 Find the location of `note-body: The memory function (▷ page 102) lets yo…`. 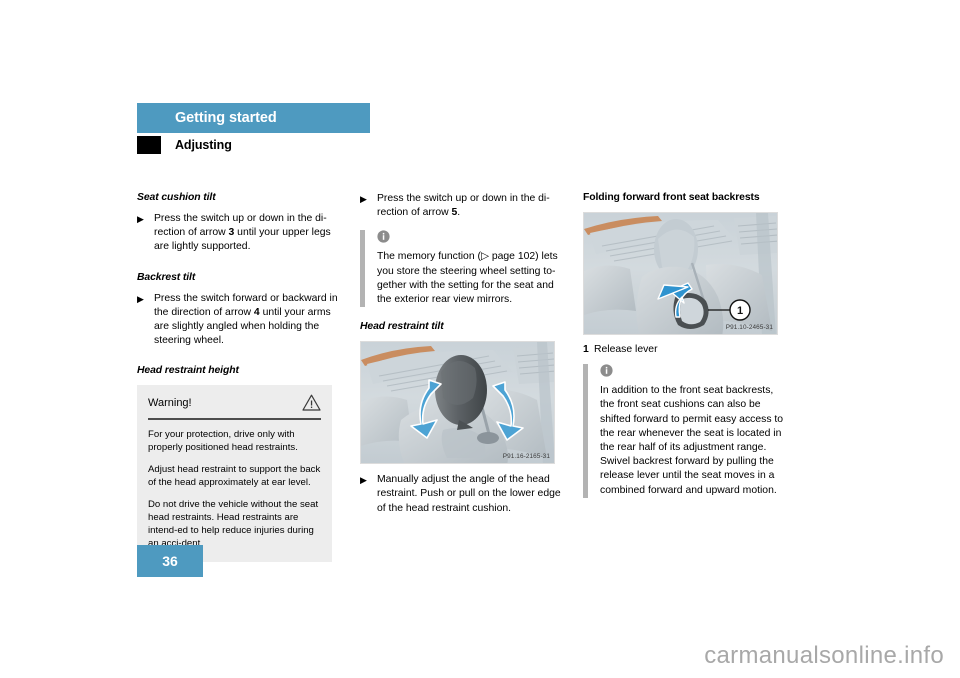

note-body: The memory function (▷ page 102) lets yo… is located at coordinates (463, 268).